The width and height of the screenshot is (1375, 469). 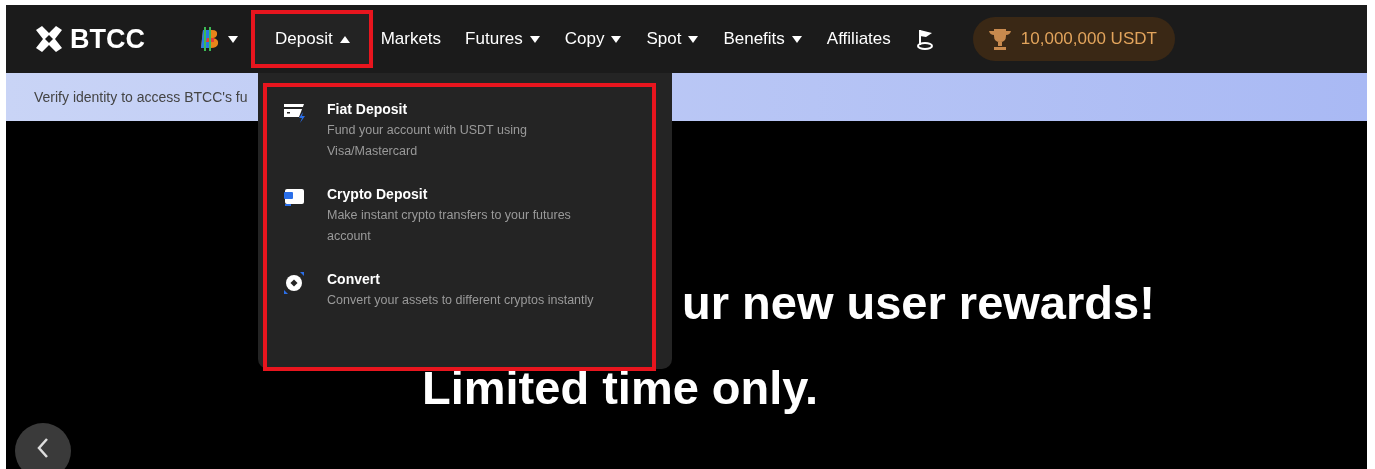 I want to click on nav-link: Futures, so click(x=503, y=39).